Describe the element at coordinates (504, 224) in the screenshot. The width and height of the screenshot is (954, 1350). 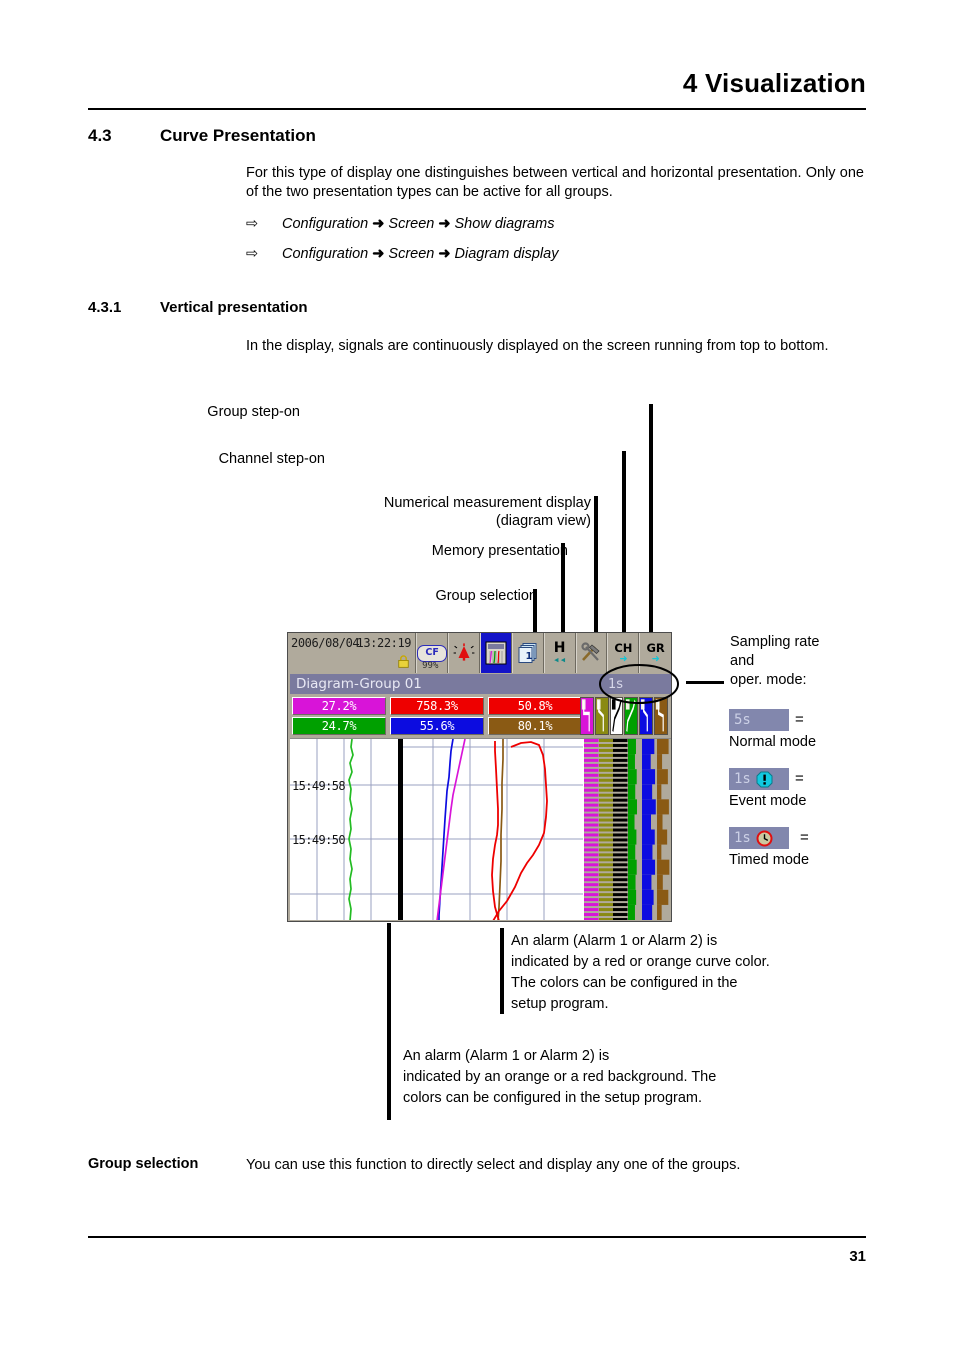
I see `menu-path-leaf: Show diagrams` at that location.